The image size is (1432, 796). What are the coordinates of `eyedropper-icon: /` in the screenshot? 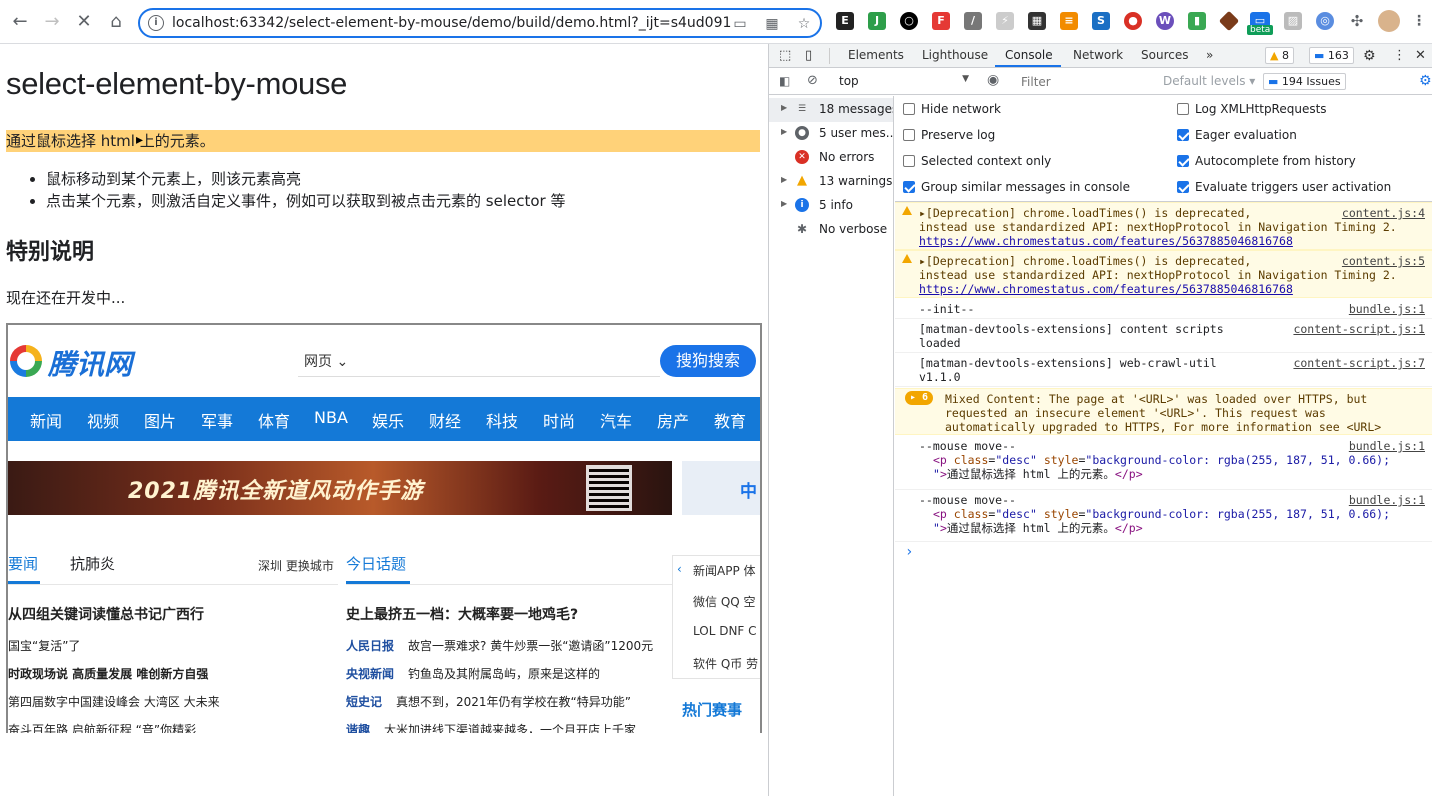 It's located at (973, 21).